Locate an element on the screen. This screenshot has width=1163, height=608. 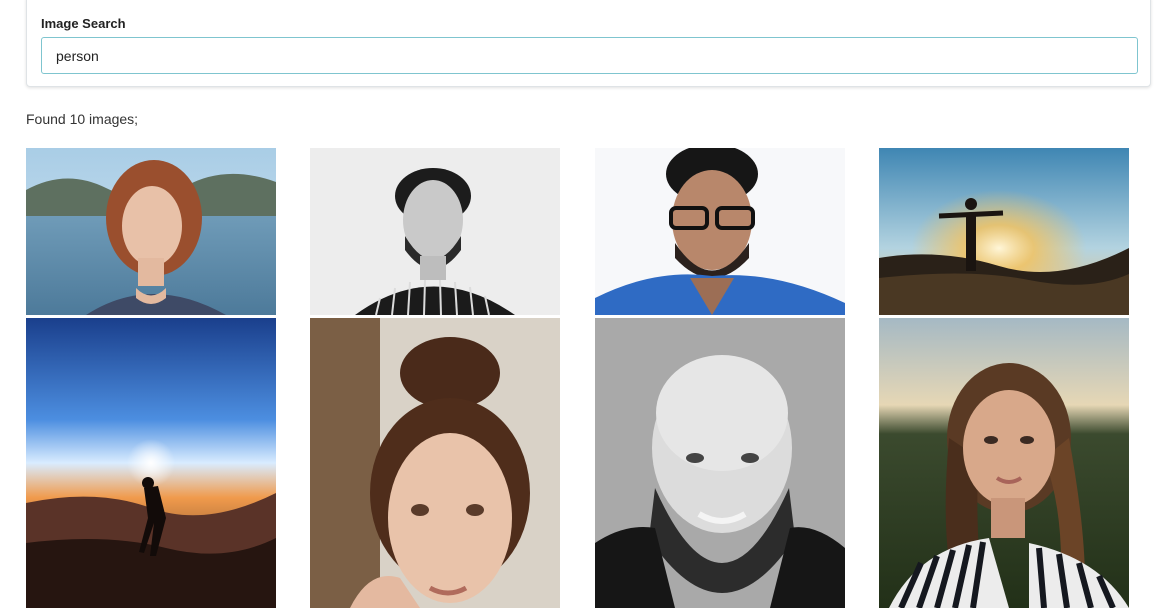
result-count: Found 10 images; is located at coordinates (82, 119).